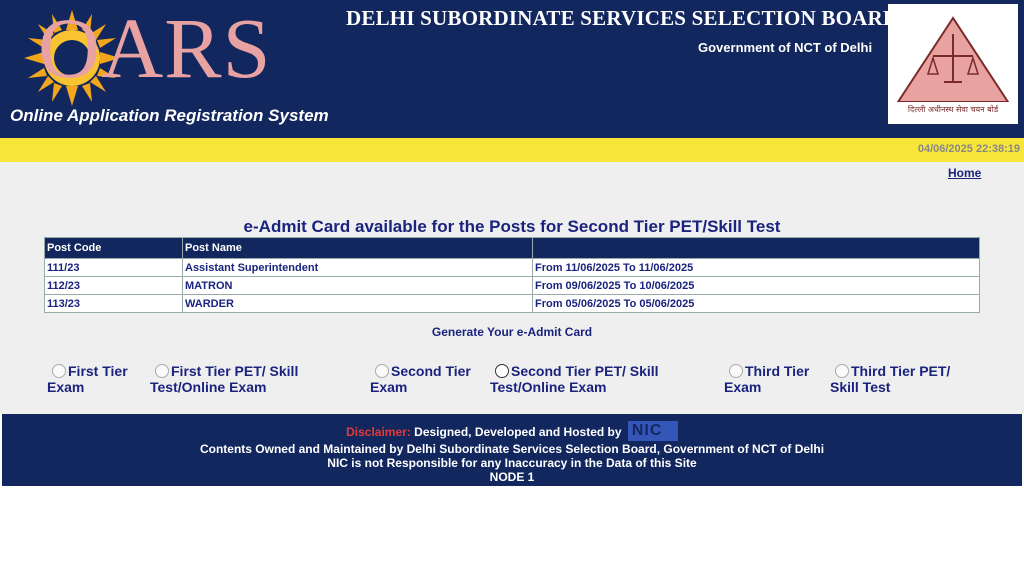 Image resolution: width=1024 pixels, height=576 pixels. Describe the element at coordinates (169, 115) in the screenshot. I see `tagline: Online Application Registration System` at that location.